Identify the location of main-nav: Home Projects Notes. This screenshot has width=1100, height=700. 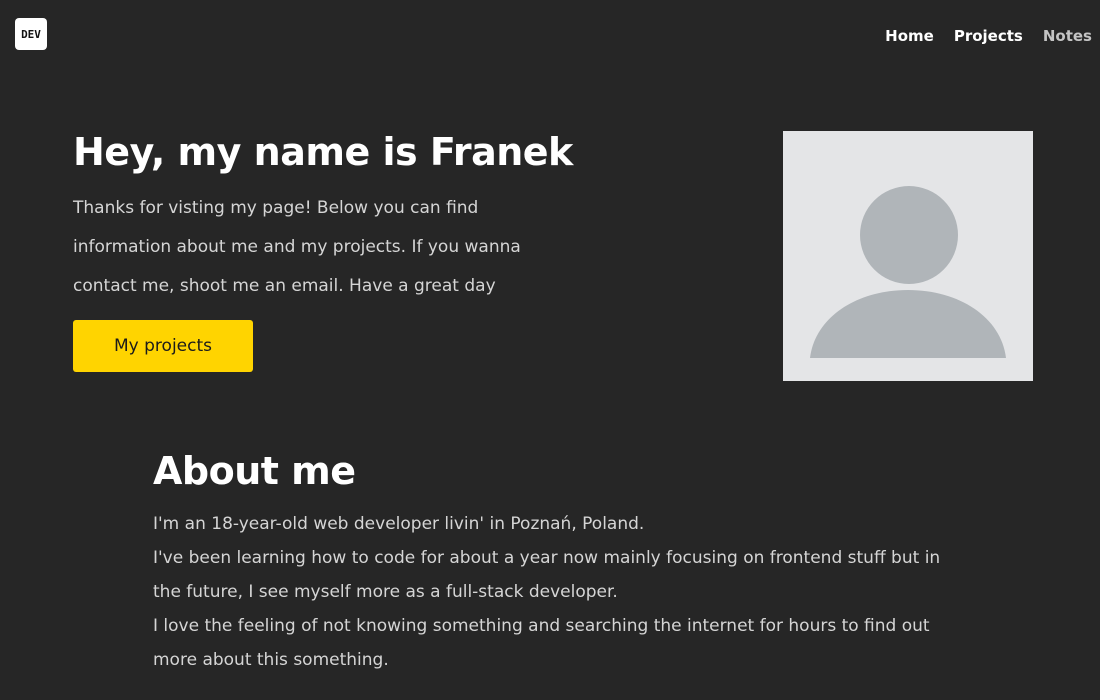
(988, 36).